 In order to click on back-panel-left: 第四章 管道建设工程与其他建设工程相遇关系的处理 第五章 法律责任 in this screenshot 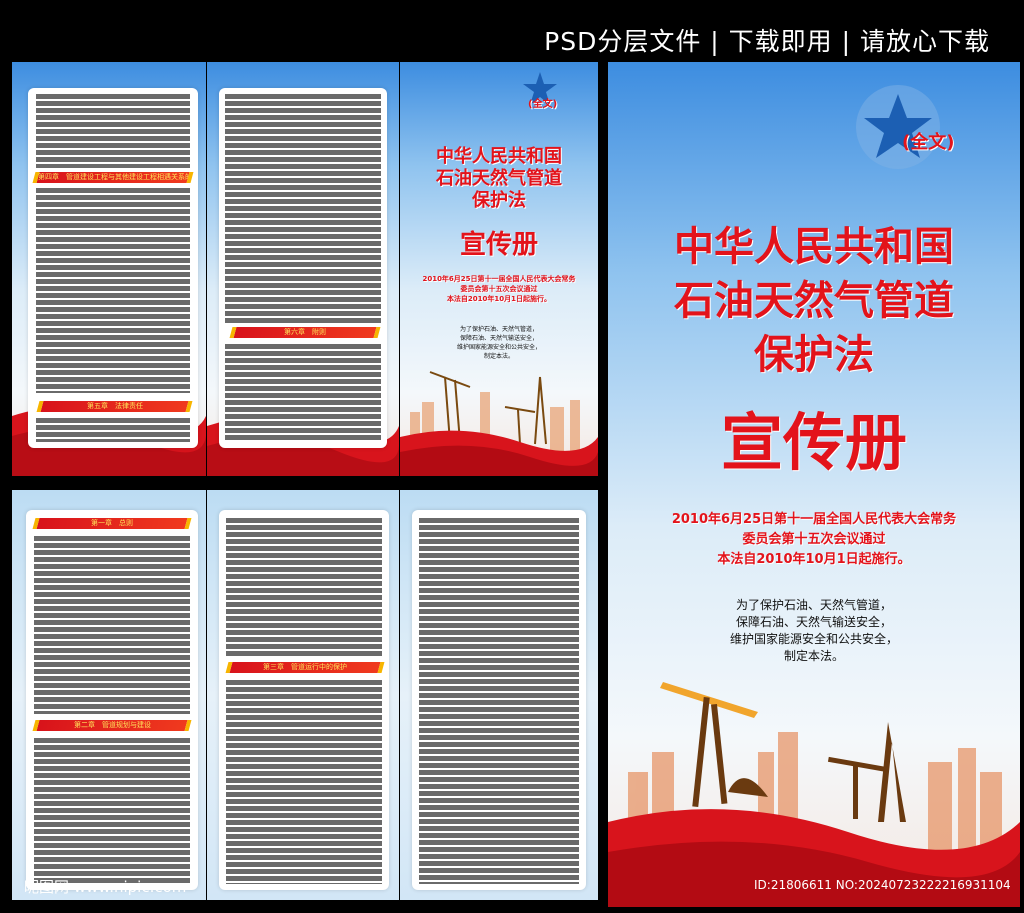, I will do `click(109, 269)`.